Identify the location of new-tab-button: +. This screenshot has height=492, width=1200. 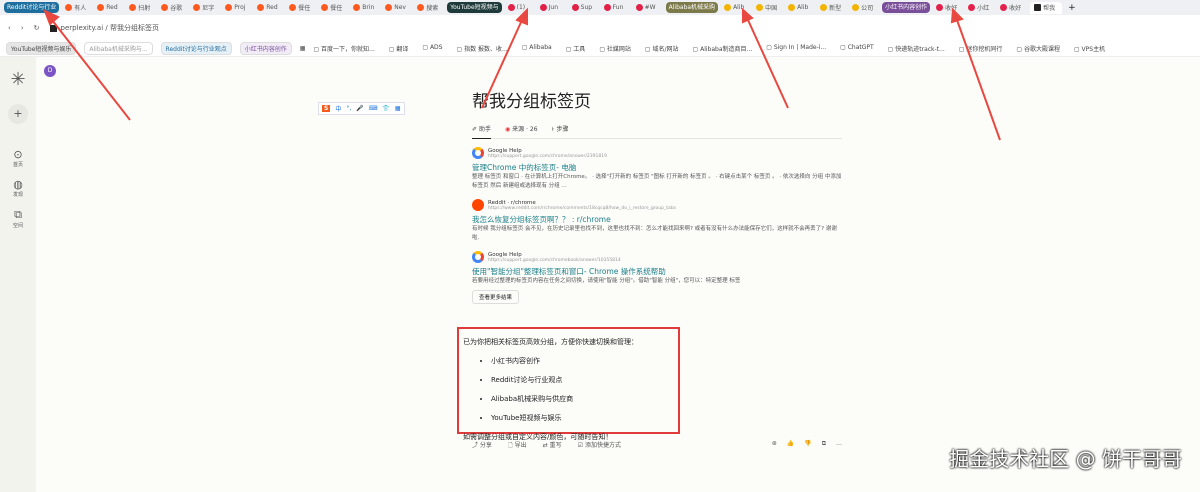
(1072, 8).